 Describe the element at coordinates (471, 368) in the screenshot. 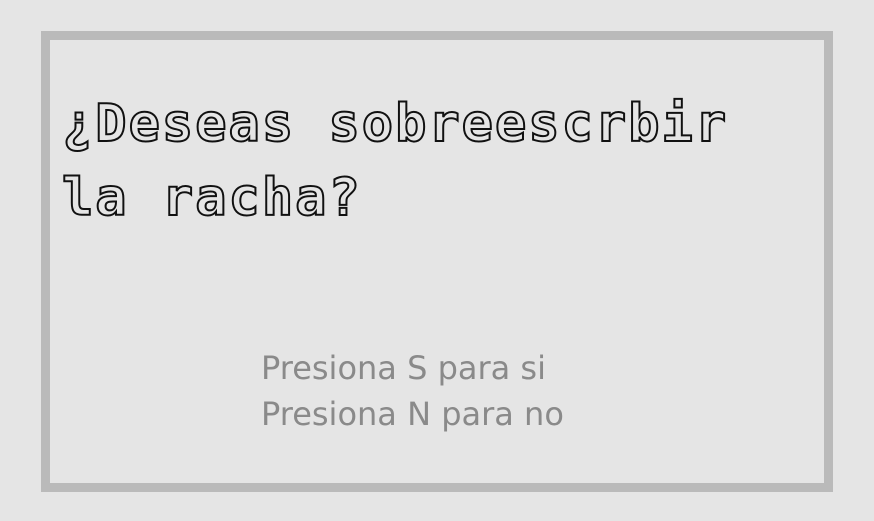

I see `press-s-yes-instruction: Presiona S para si` at that location.